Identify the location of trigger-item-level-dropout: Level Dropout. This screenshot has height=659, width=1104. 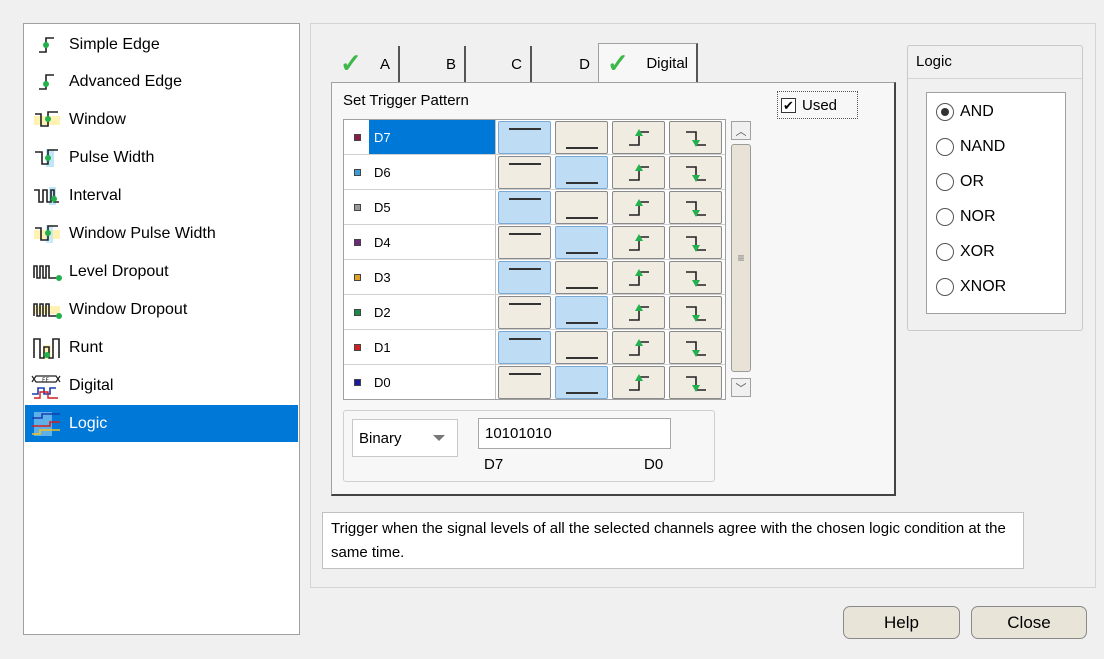
(161, 271).